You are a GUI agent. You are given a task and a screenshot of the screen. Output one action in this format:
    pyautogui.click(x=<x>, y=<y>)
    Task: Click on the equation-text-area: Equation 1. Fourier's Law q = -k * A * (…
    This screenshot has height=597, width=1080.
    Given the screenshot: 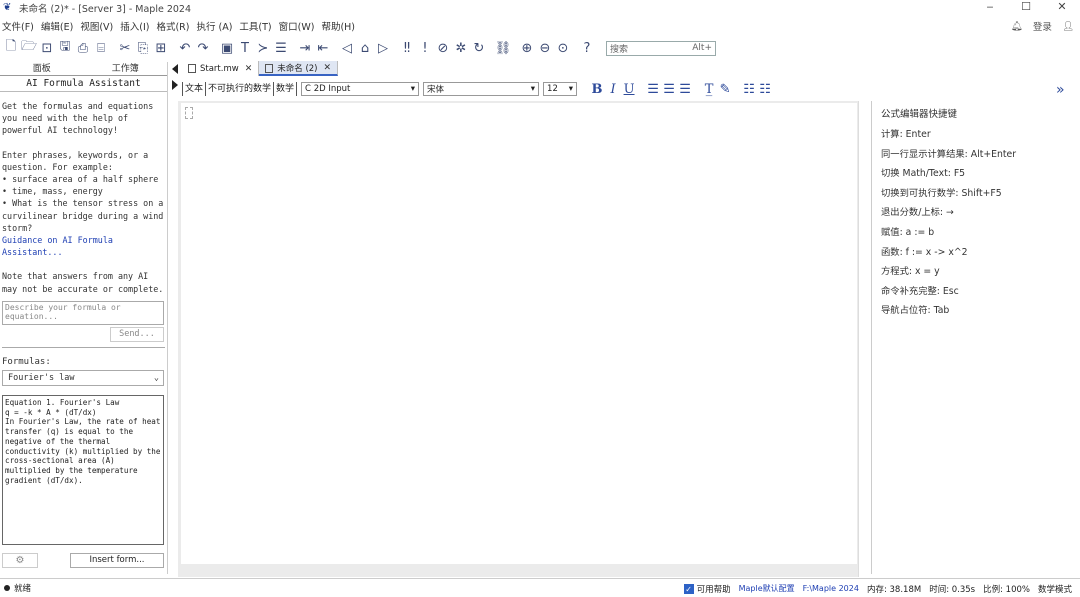 What is the action you would take?
    pyautogui.click(x=83, y=470)
    